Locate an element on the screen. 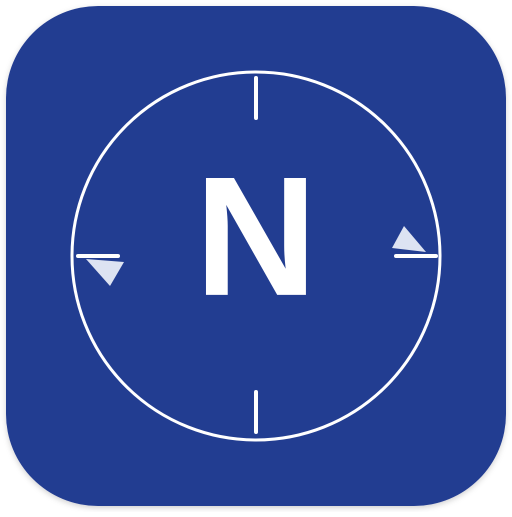 This screenshot has height=517, width=512. north-letter: N is located at coordinates (256, 237).